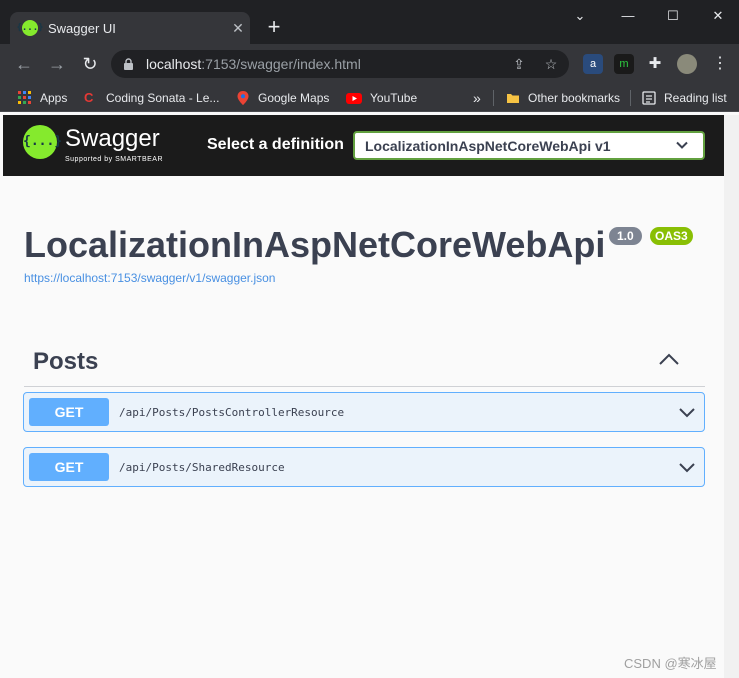 Image resolution: width=739 pixels, height=678 pixels. What do you see at coordinates (477, 98) in the screenshot?
I see `more-bookmarks-button: »` at bounding box center [477, 98].